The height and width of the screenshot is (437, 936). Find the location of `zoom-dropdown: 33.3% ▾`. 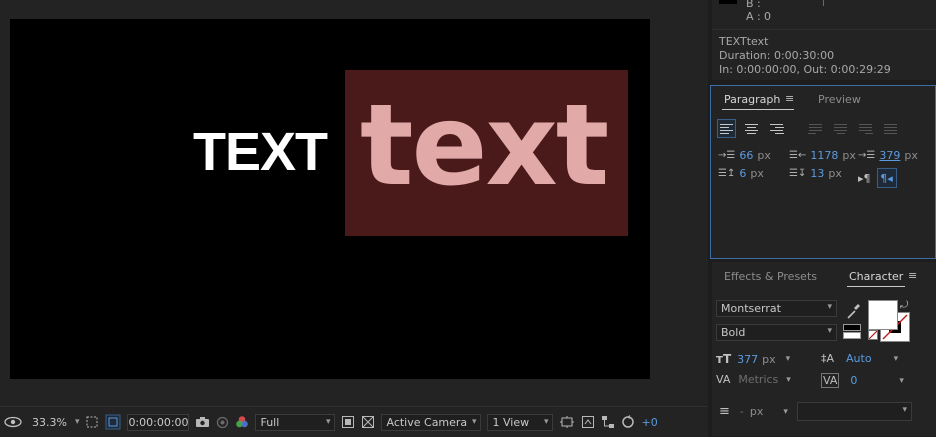

zoom-dropdown: 33.3% ▾ is located at coordinates (55, 422).